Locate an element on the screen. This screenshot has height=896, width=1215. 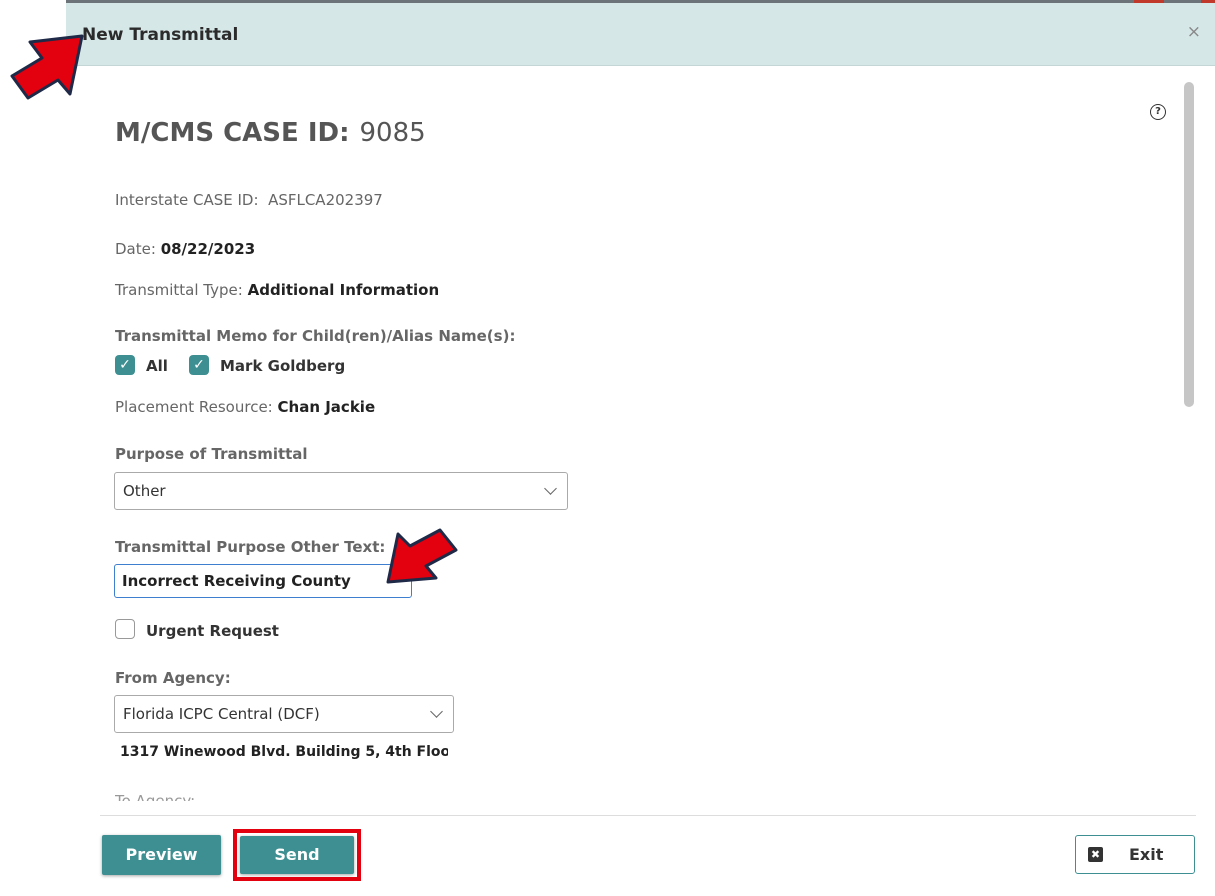
purpose-other-label: Transmittal Purpose Other Text: is located at coordinates (250, 547).